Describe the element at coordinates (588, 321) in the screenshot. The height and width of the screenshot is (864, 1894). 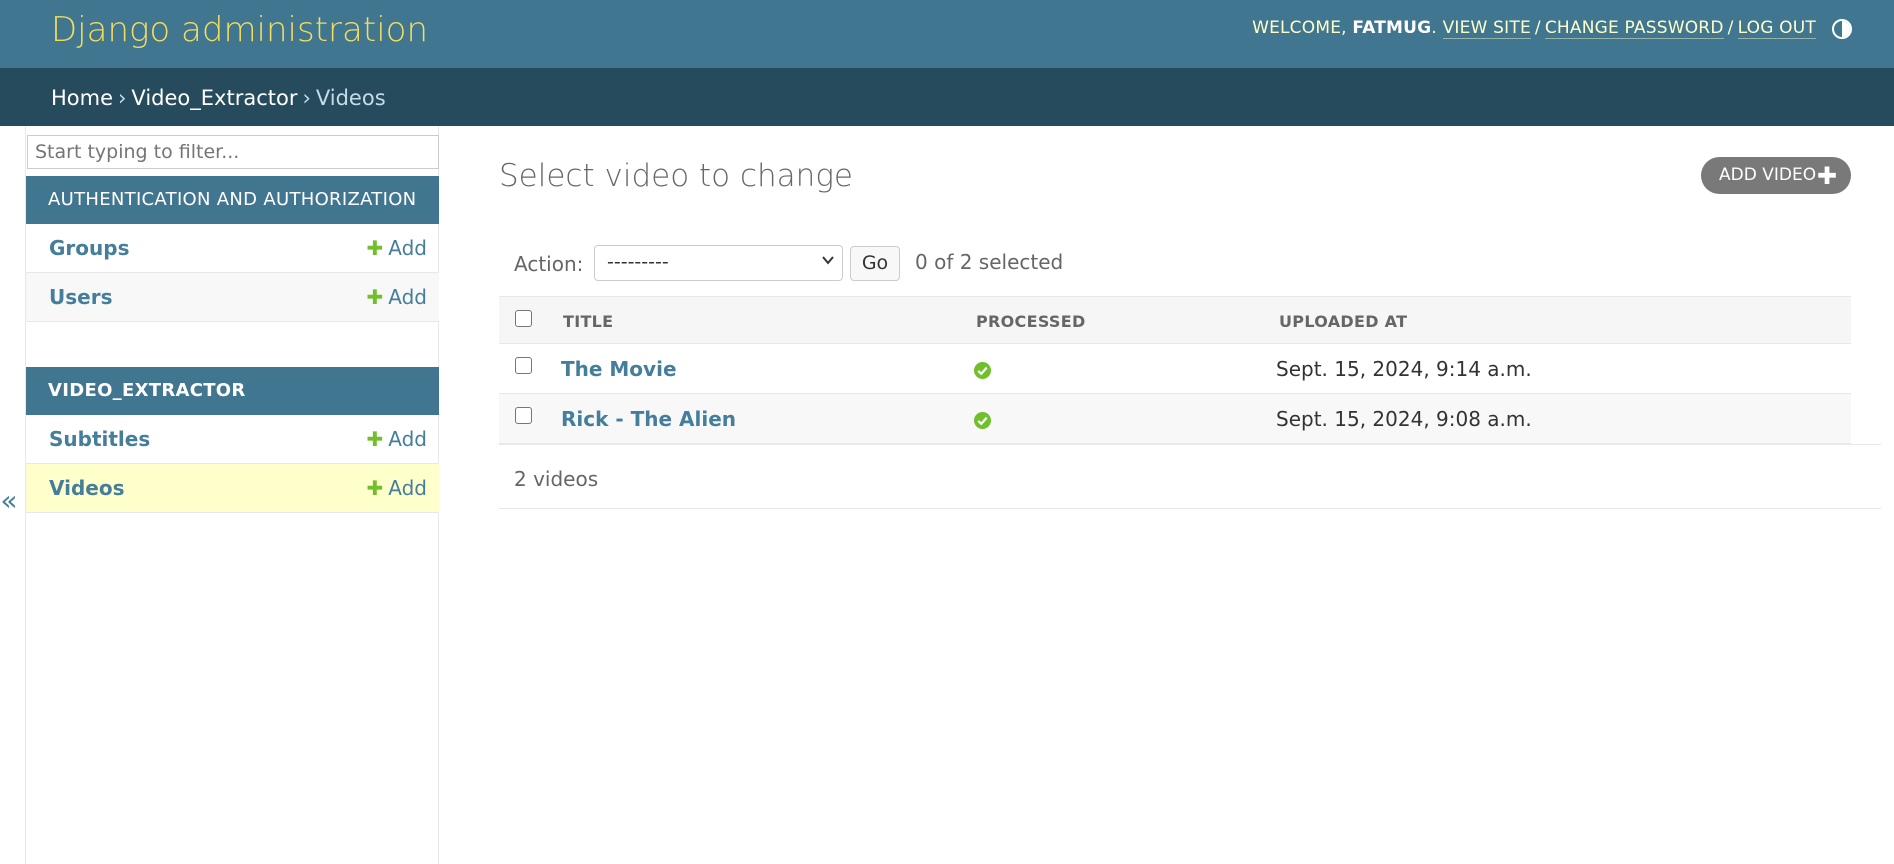
I see `column-header-title: Title` at that location.